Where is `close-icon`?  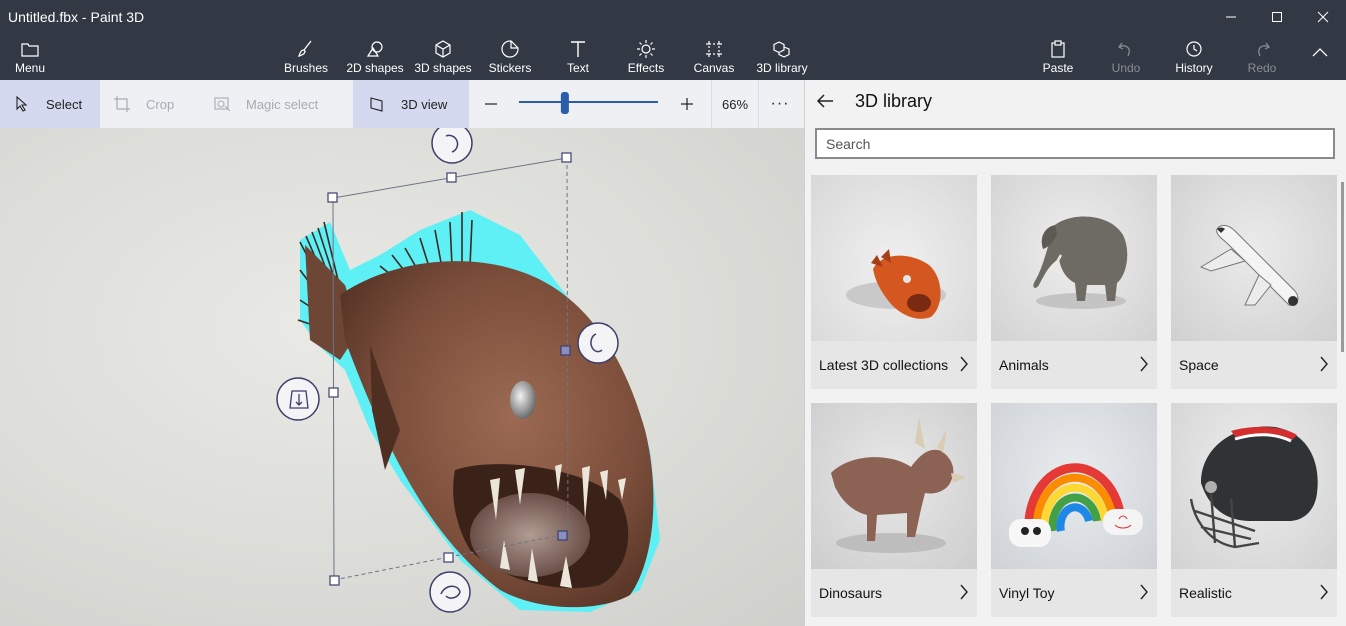 close-icon is located at coordinates (1323, 16).